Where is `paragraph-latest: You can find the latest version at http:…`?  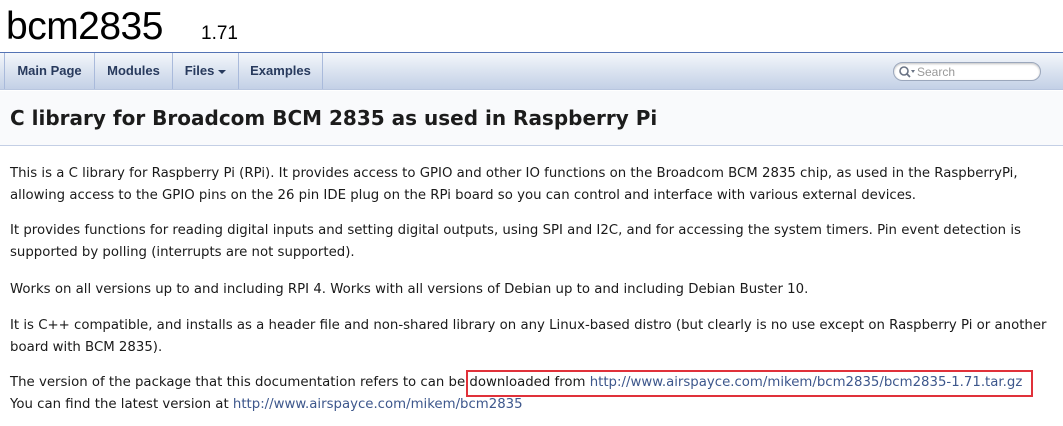 paragraph-latest: You can find the latest version at http:… is located at coordinates (532, 405).